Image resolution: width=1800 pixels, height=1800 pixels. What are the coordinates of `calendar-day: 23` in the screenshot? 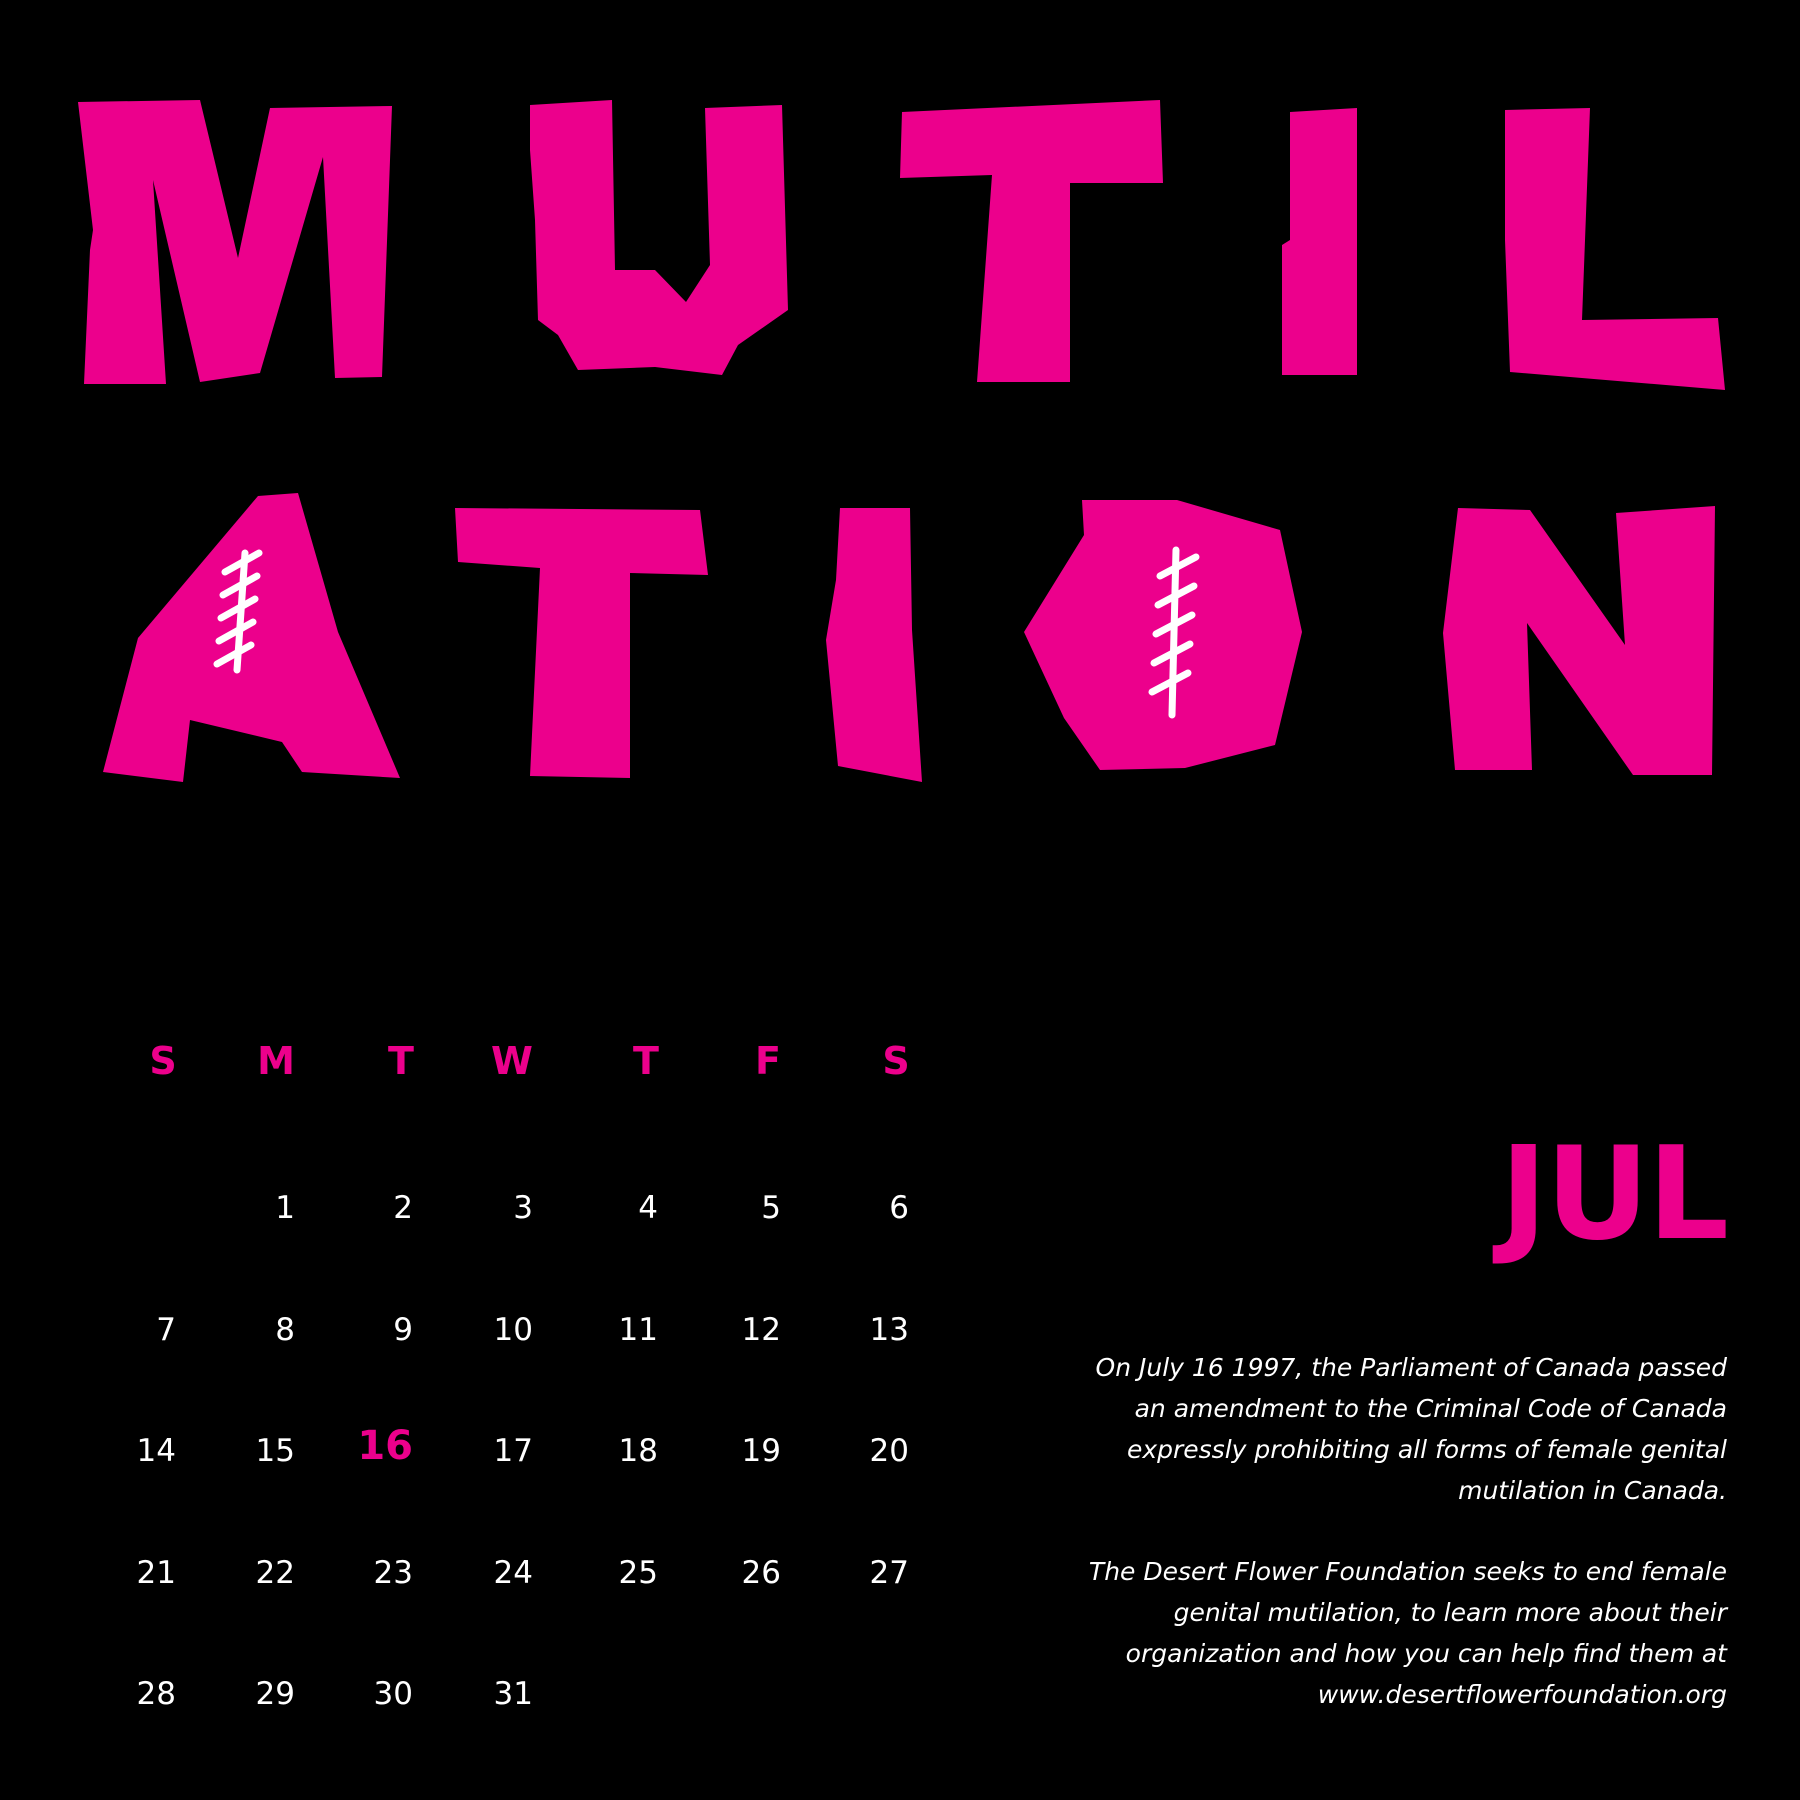 It's located at (393, 1573).